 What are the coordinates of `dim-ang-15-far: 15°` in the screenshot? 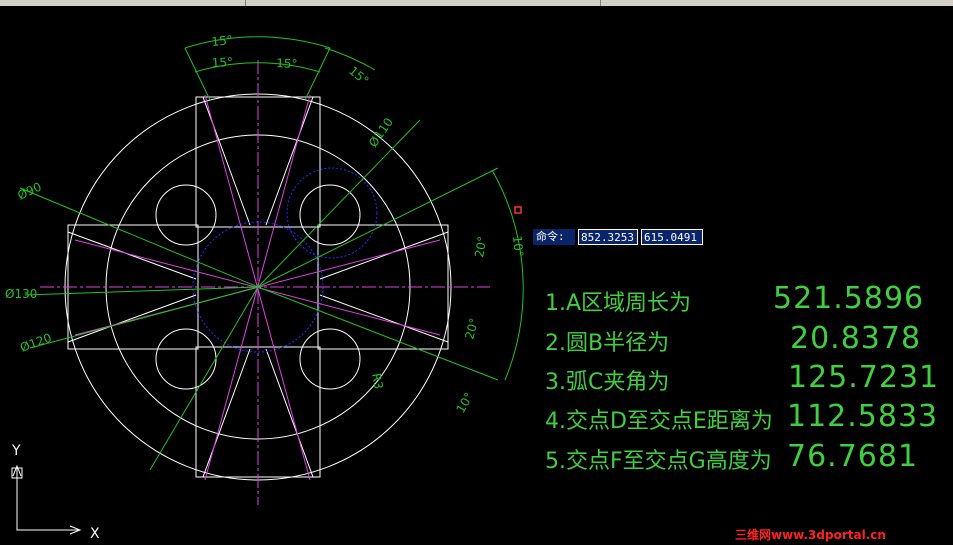 It's located at (358, 76).